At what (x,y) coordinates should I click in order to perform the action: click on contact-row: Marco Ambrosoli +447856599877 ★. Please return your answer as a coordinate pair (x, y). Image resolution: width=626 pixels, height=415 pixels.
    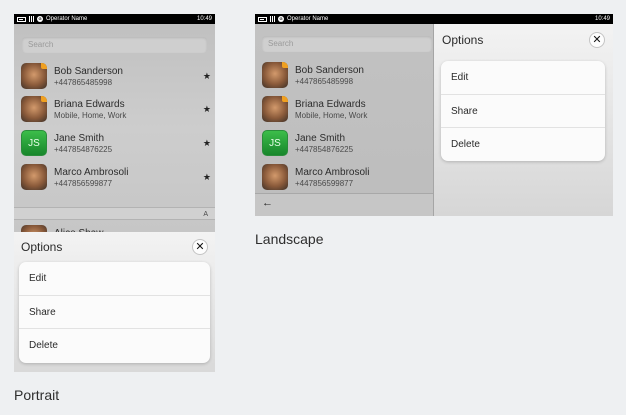
    Looking at the image, I should click on (116, 179).